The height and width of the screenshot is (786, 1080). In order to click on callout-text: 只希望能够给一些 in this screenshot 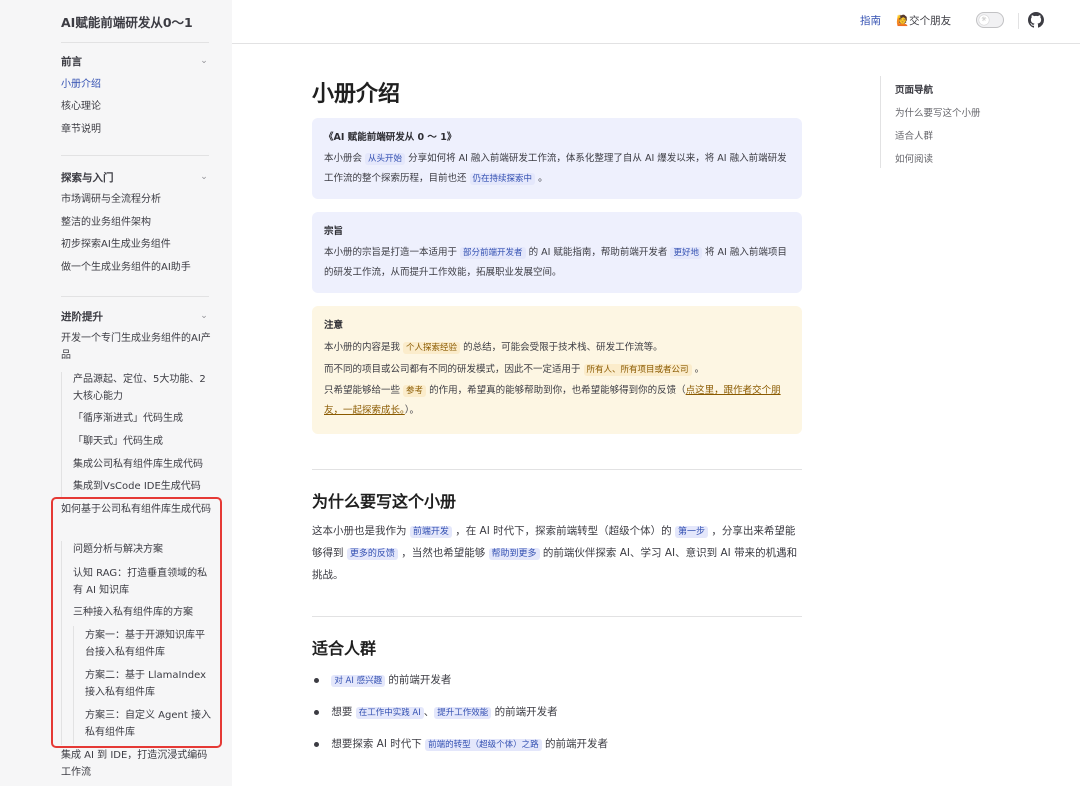, I will do `click(362, 390)`.